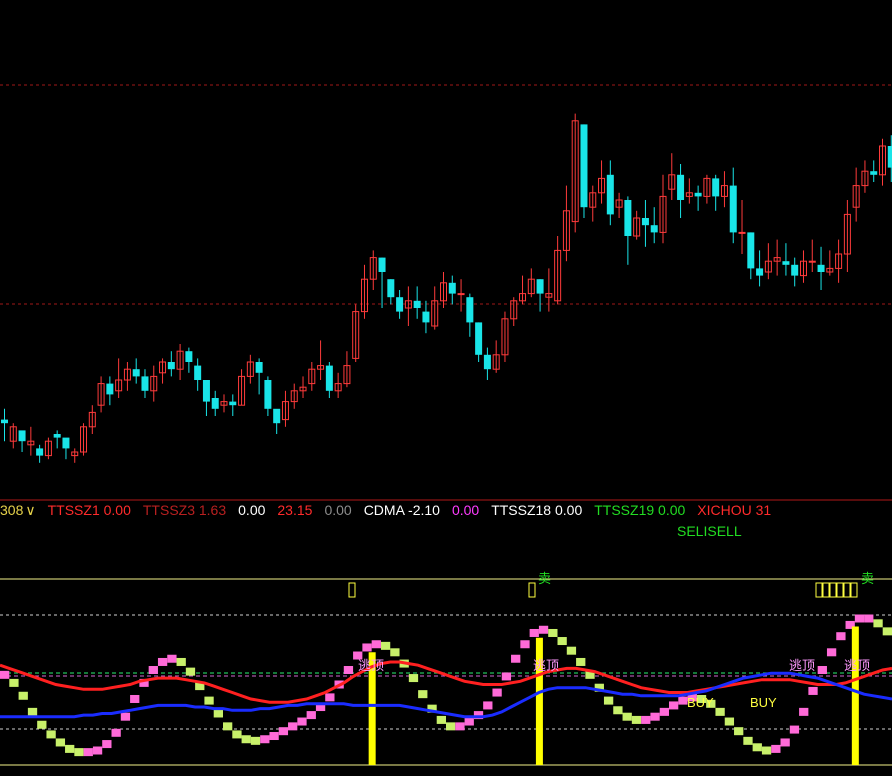  Describe the element at coordinates (401, 510) in the screenshot. I see `indicator-value-6: CDMA -2.10` at that location.